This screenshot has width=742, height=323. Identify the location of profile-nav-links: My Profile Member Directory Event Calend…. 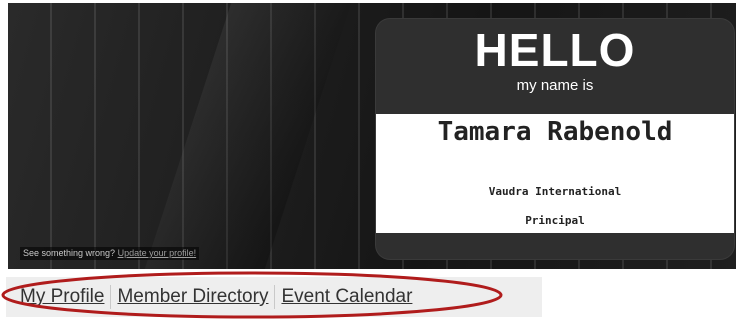
(216, 297).